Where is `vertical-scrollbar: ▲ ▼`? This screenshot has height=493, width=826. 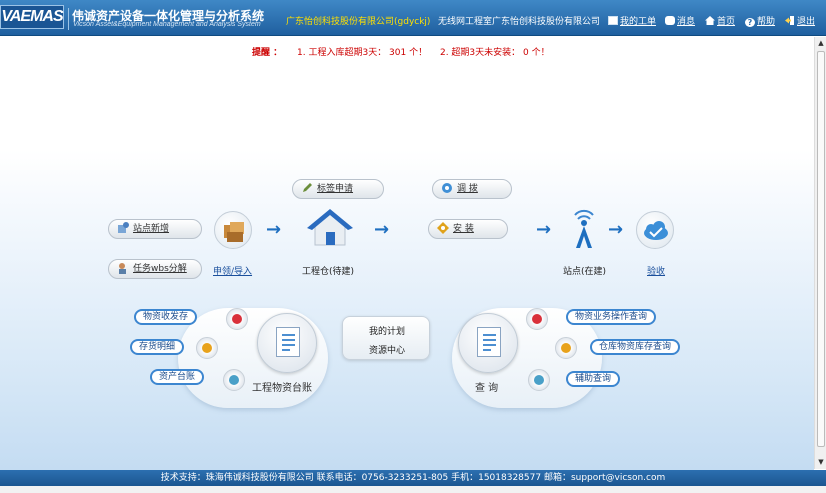 vertical-scrollbar: ▲ ▼ is located at coordinates (820, 253).